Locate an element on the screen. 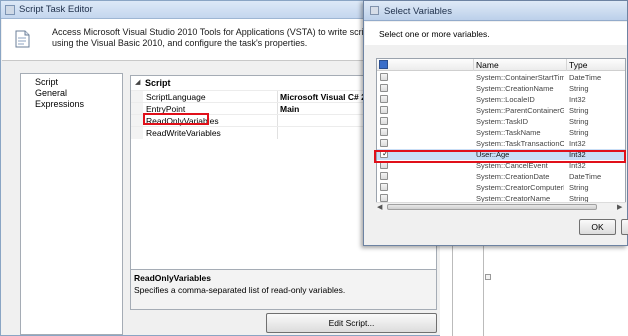 This screenshot has height=336, width=628. select-all-checkbox is located at coordinates (383, 64).